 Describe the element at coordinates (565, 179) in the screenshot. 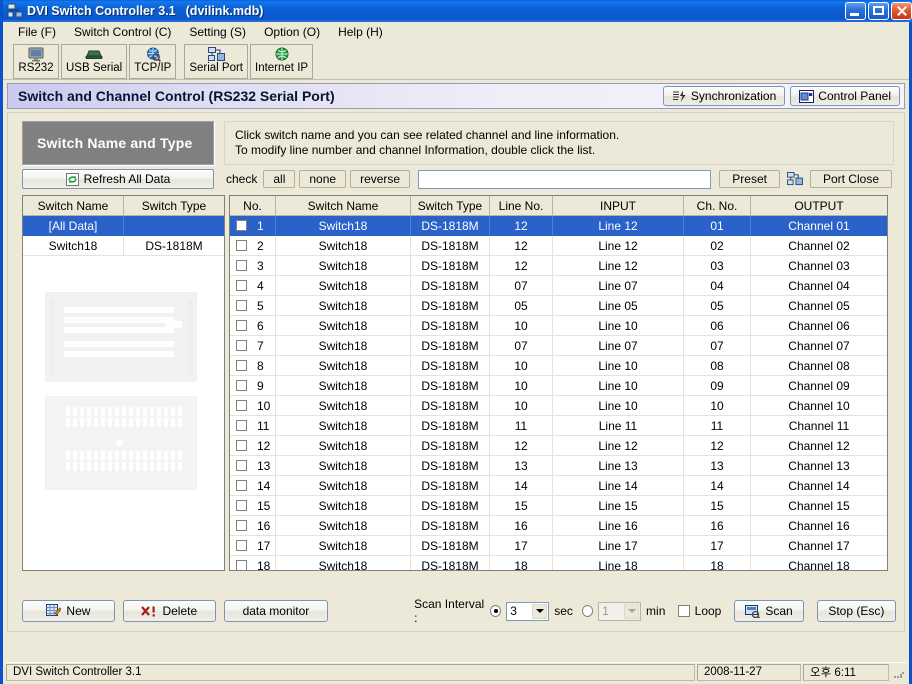

I see `search-input` at that location.